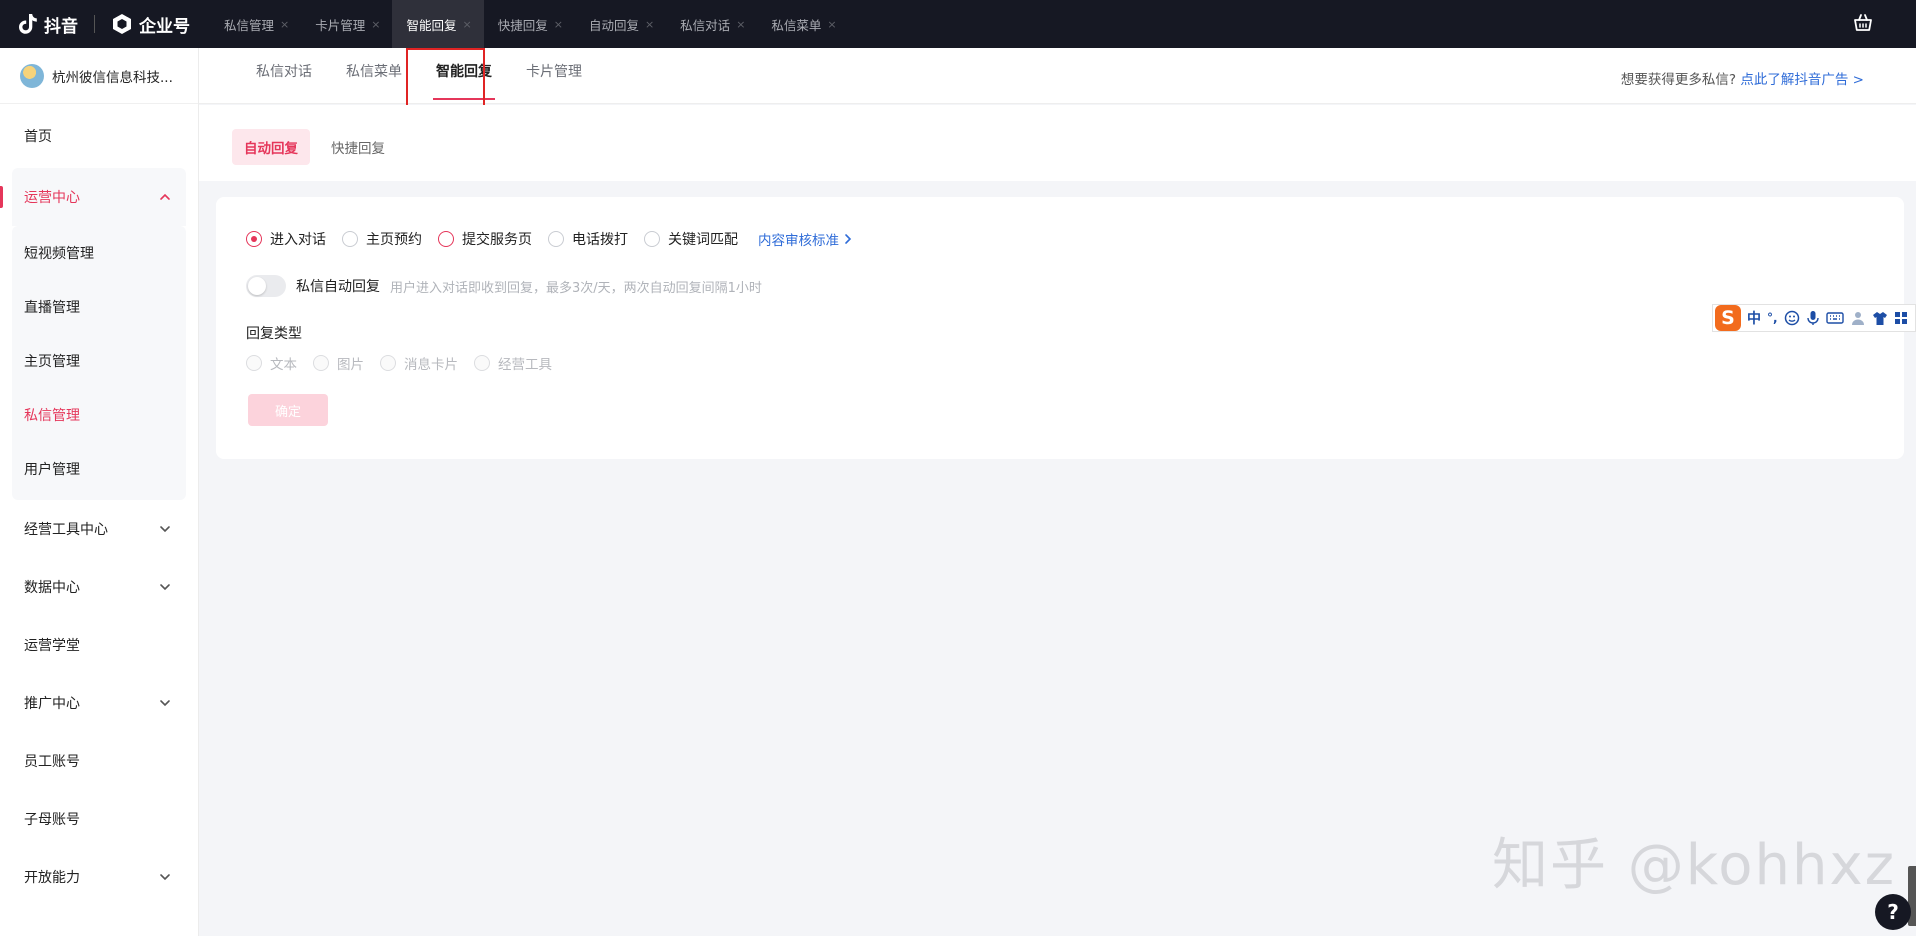  I want to click on sidebar-item-homepage: 主页管理, so click(99, 361).